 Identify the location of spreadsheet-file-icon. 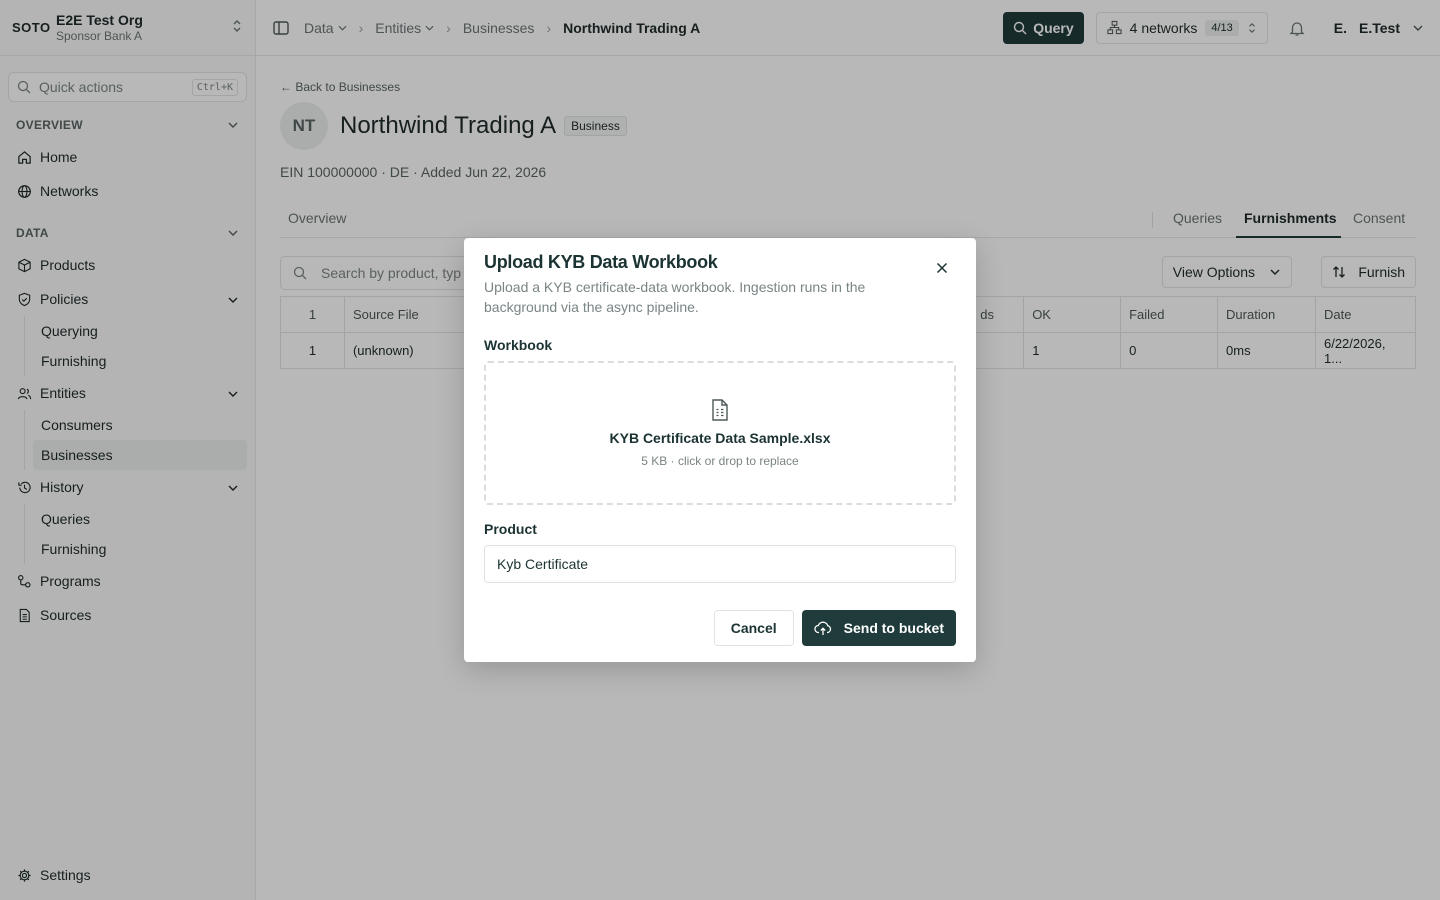
(720, 410).